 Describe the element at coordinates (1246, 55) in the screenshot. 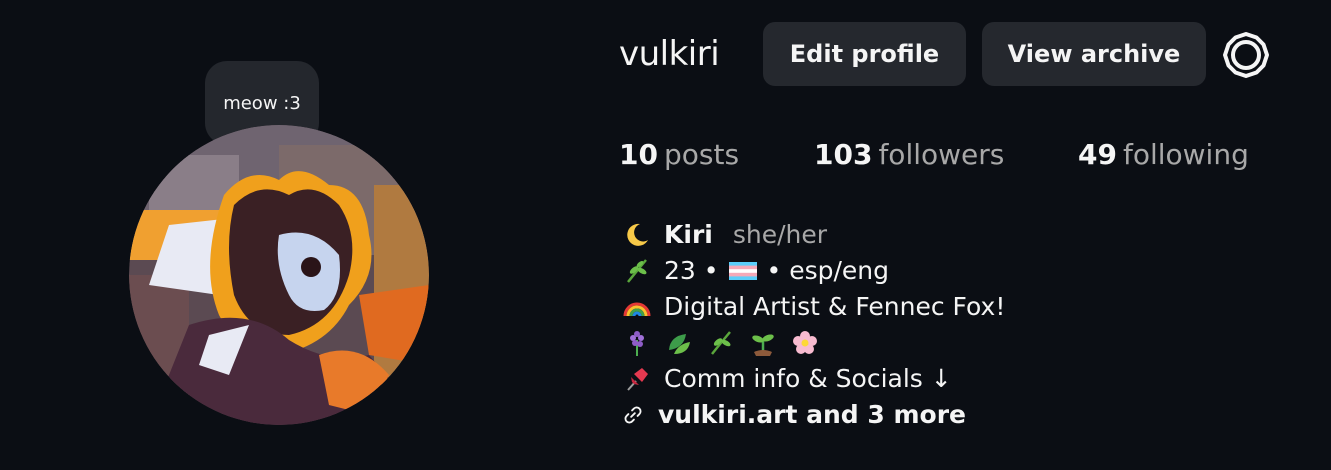

I see `gear-icon` at that location.